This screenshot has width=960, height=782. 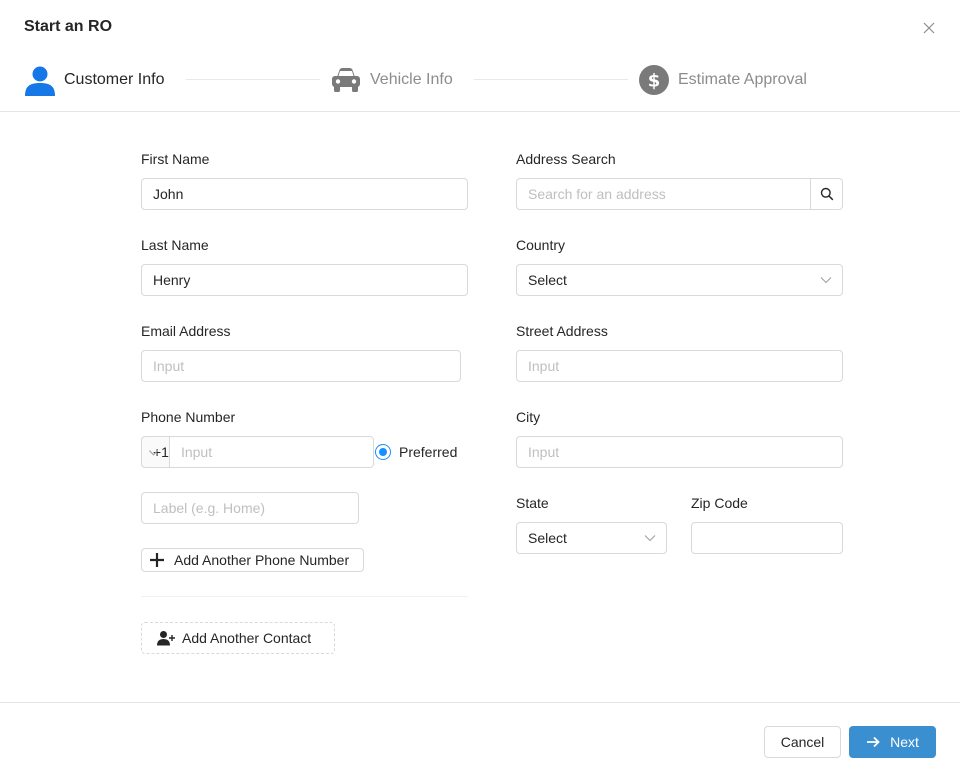 What do you see at coordinates (301, 366) in the screenshot?
I see `email-input` at bounding box center [301, 366].